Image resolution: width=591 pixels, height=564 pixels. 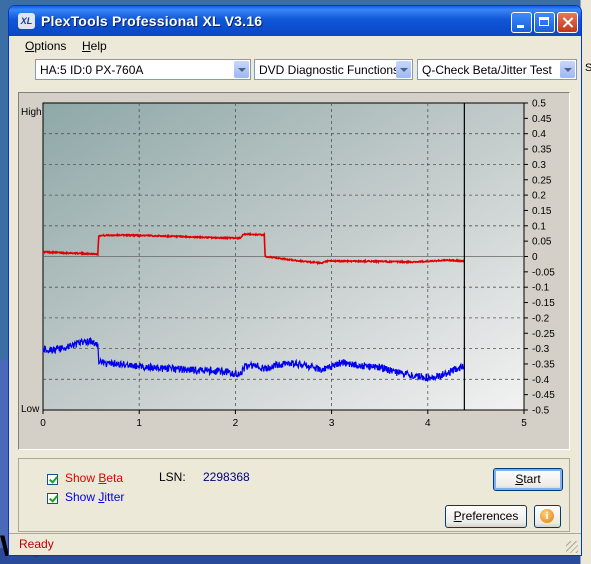 What do you see at coordinates (524, 423) in the screenshot?
I see `x-tick-label: 5` at bounding box center [524, 423].